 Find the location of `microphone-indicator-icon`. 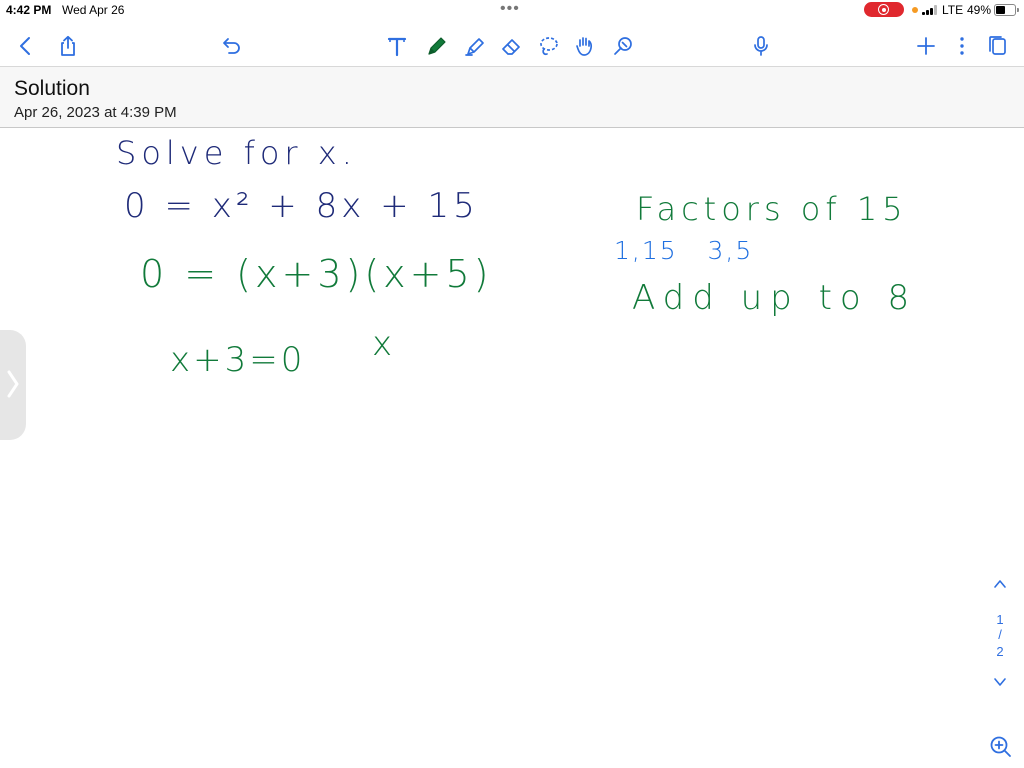

microphone-indicator-icon is located at coordinates (915, 10).